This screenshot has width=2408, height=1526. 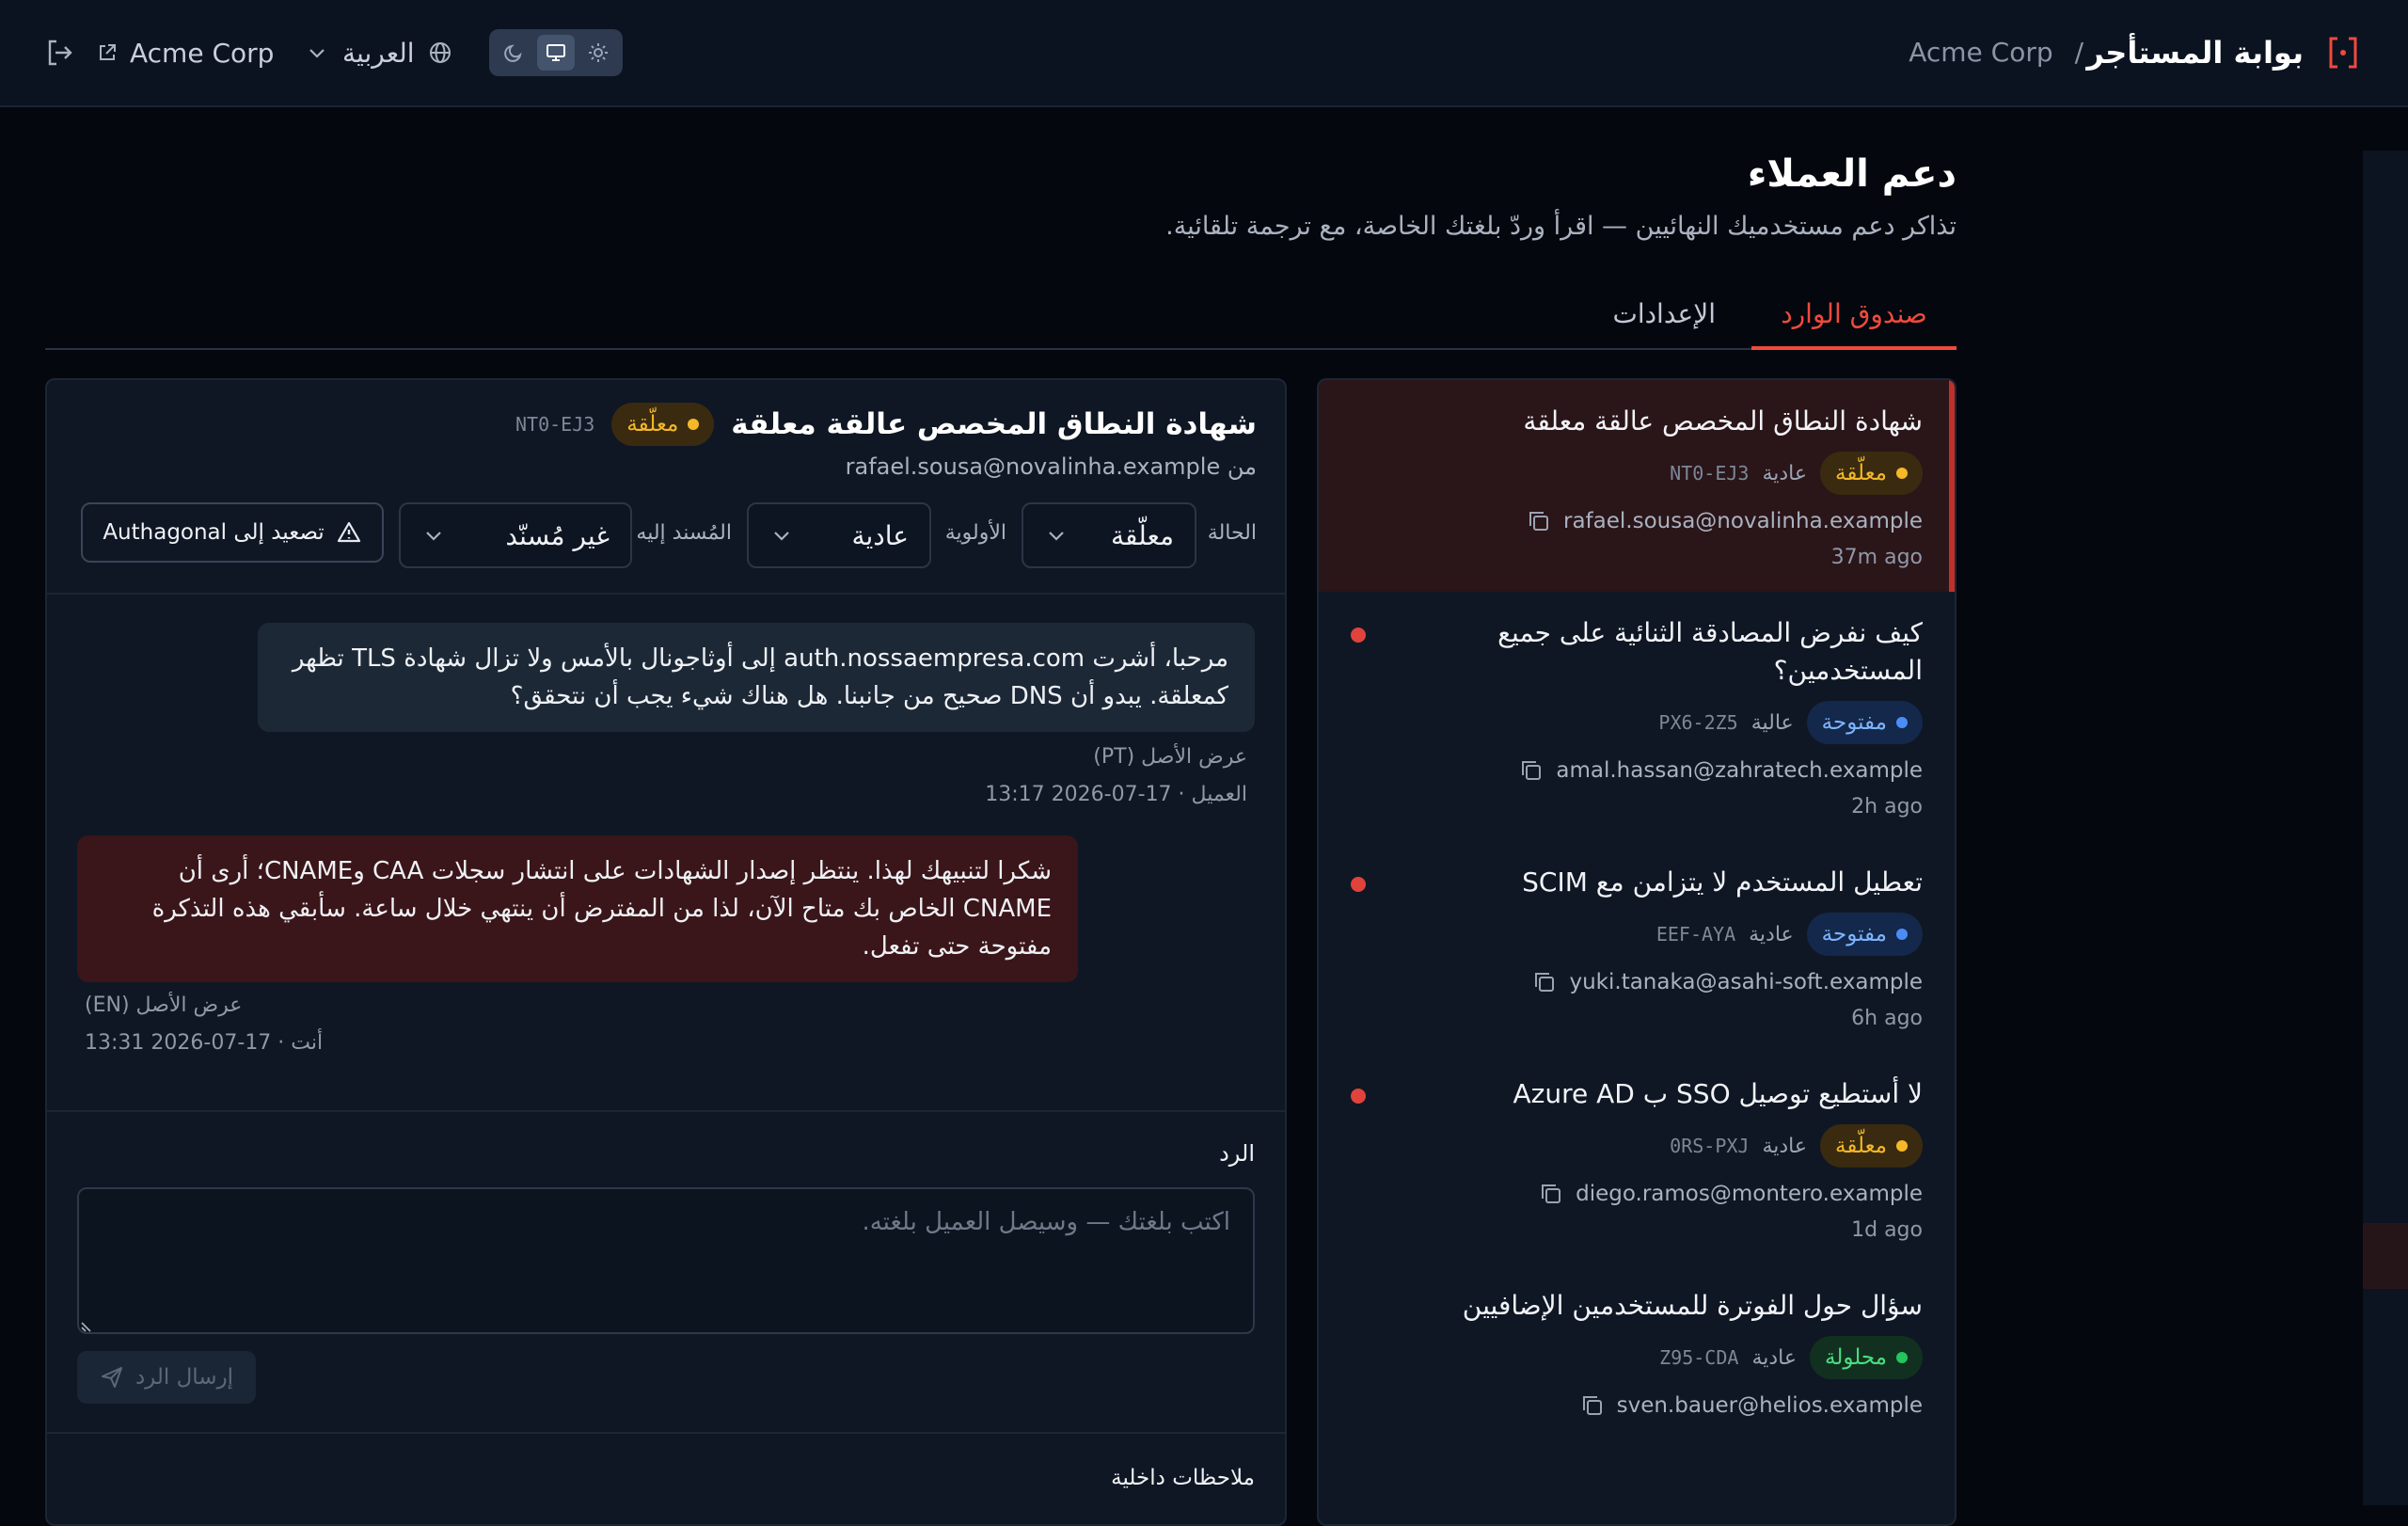 I want to click on ticket-email: diego.ramos@montero.example, so click(x=1750, y=1194).